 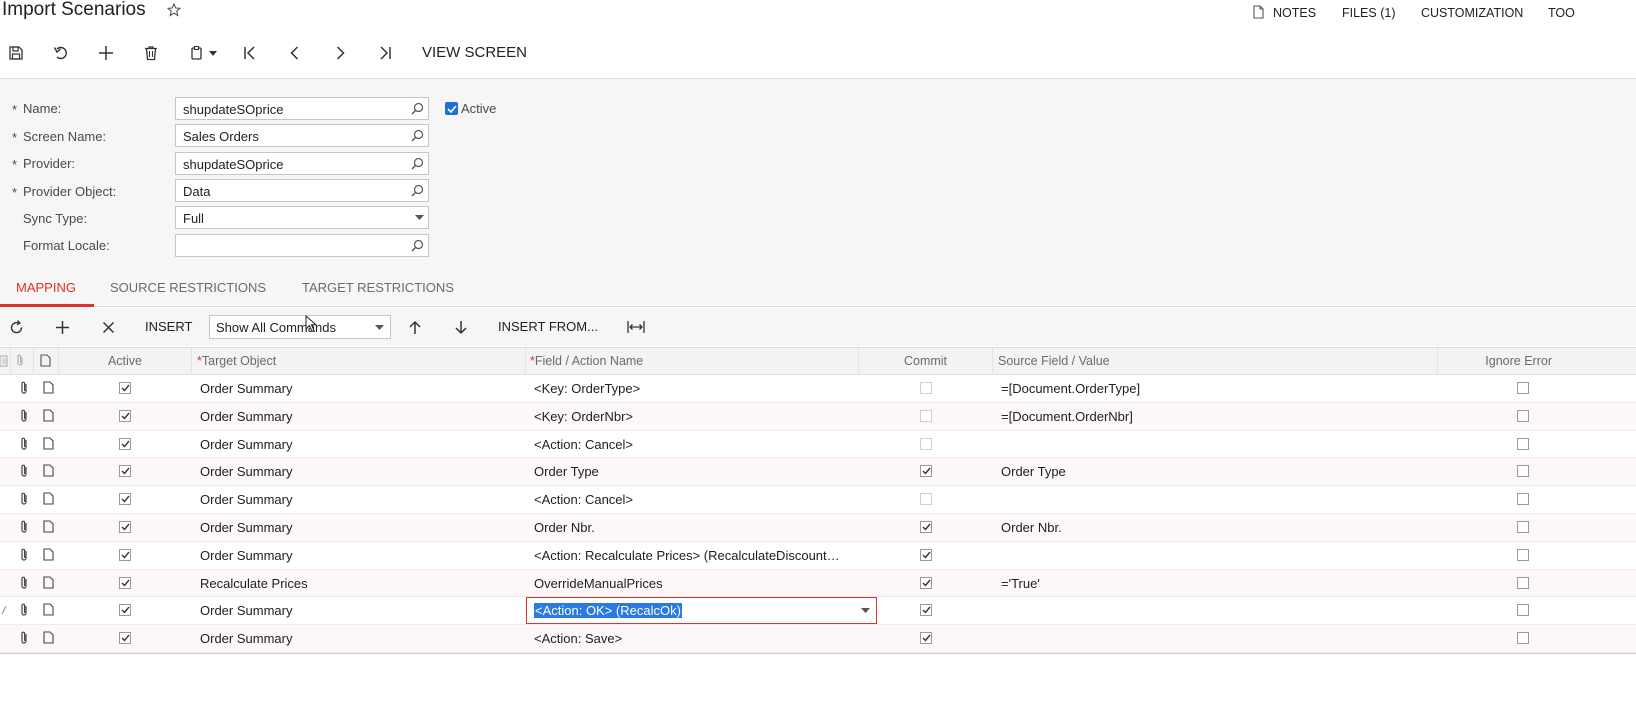 What do you see at coordinates (693, 638) in the screenshot?
I see `field-action-cell: <Action: Save>` at bounding box center [693, 638].